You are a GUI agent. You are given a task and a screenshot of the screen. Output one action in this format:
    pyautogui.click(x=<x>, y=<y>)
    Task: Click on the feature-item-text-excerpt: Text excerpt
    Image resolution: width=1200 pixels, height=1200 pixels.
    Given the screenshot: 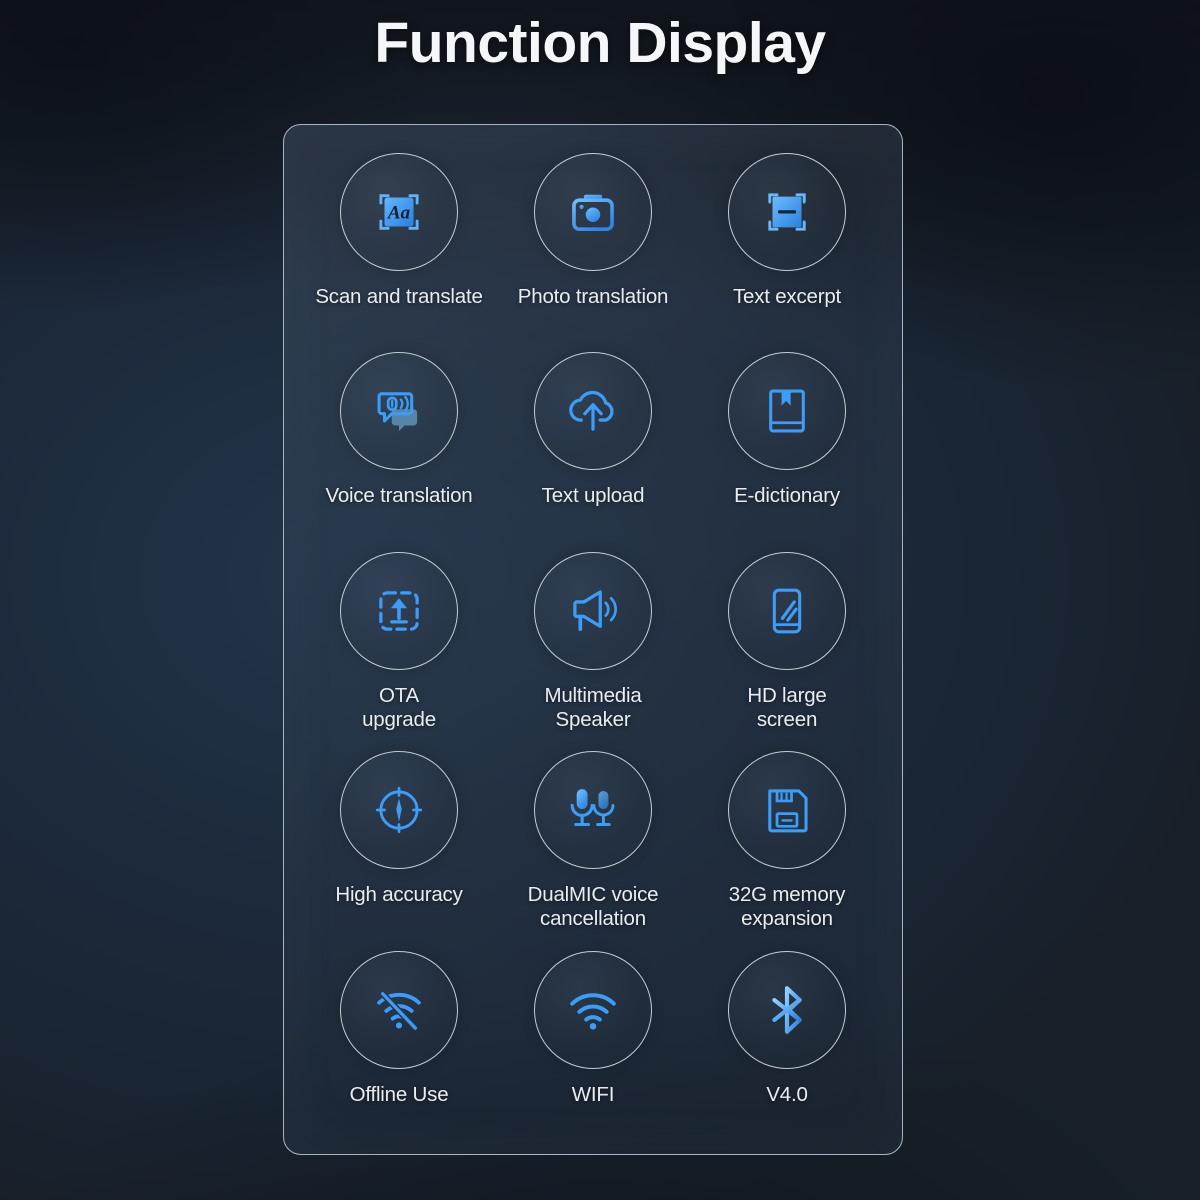 What is the action you would take?
    pyautogui.click(x=787, y=246)
    